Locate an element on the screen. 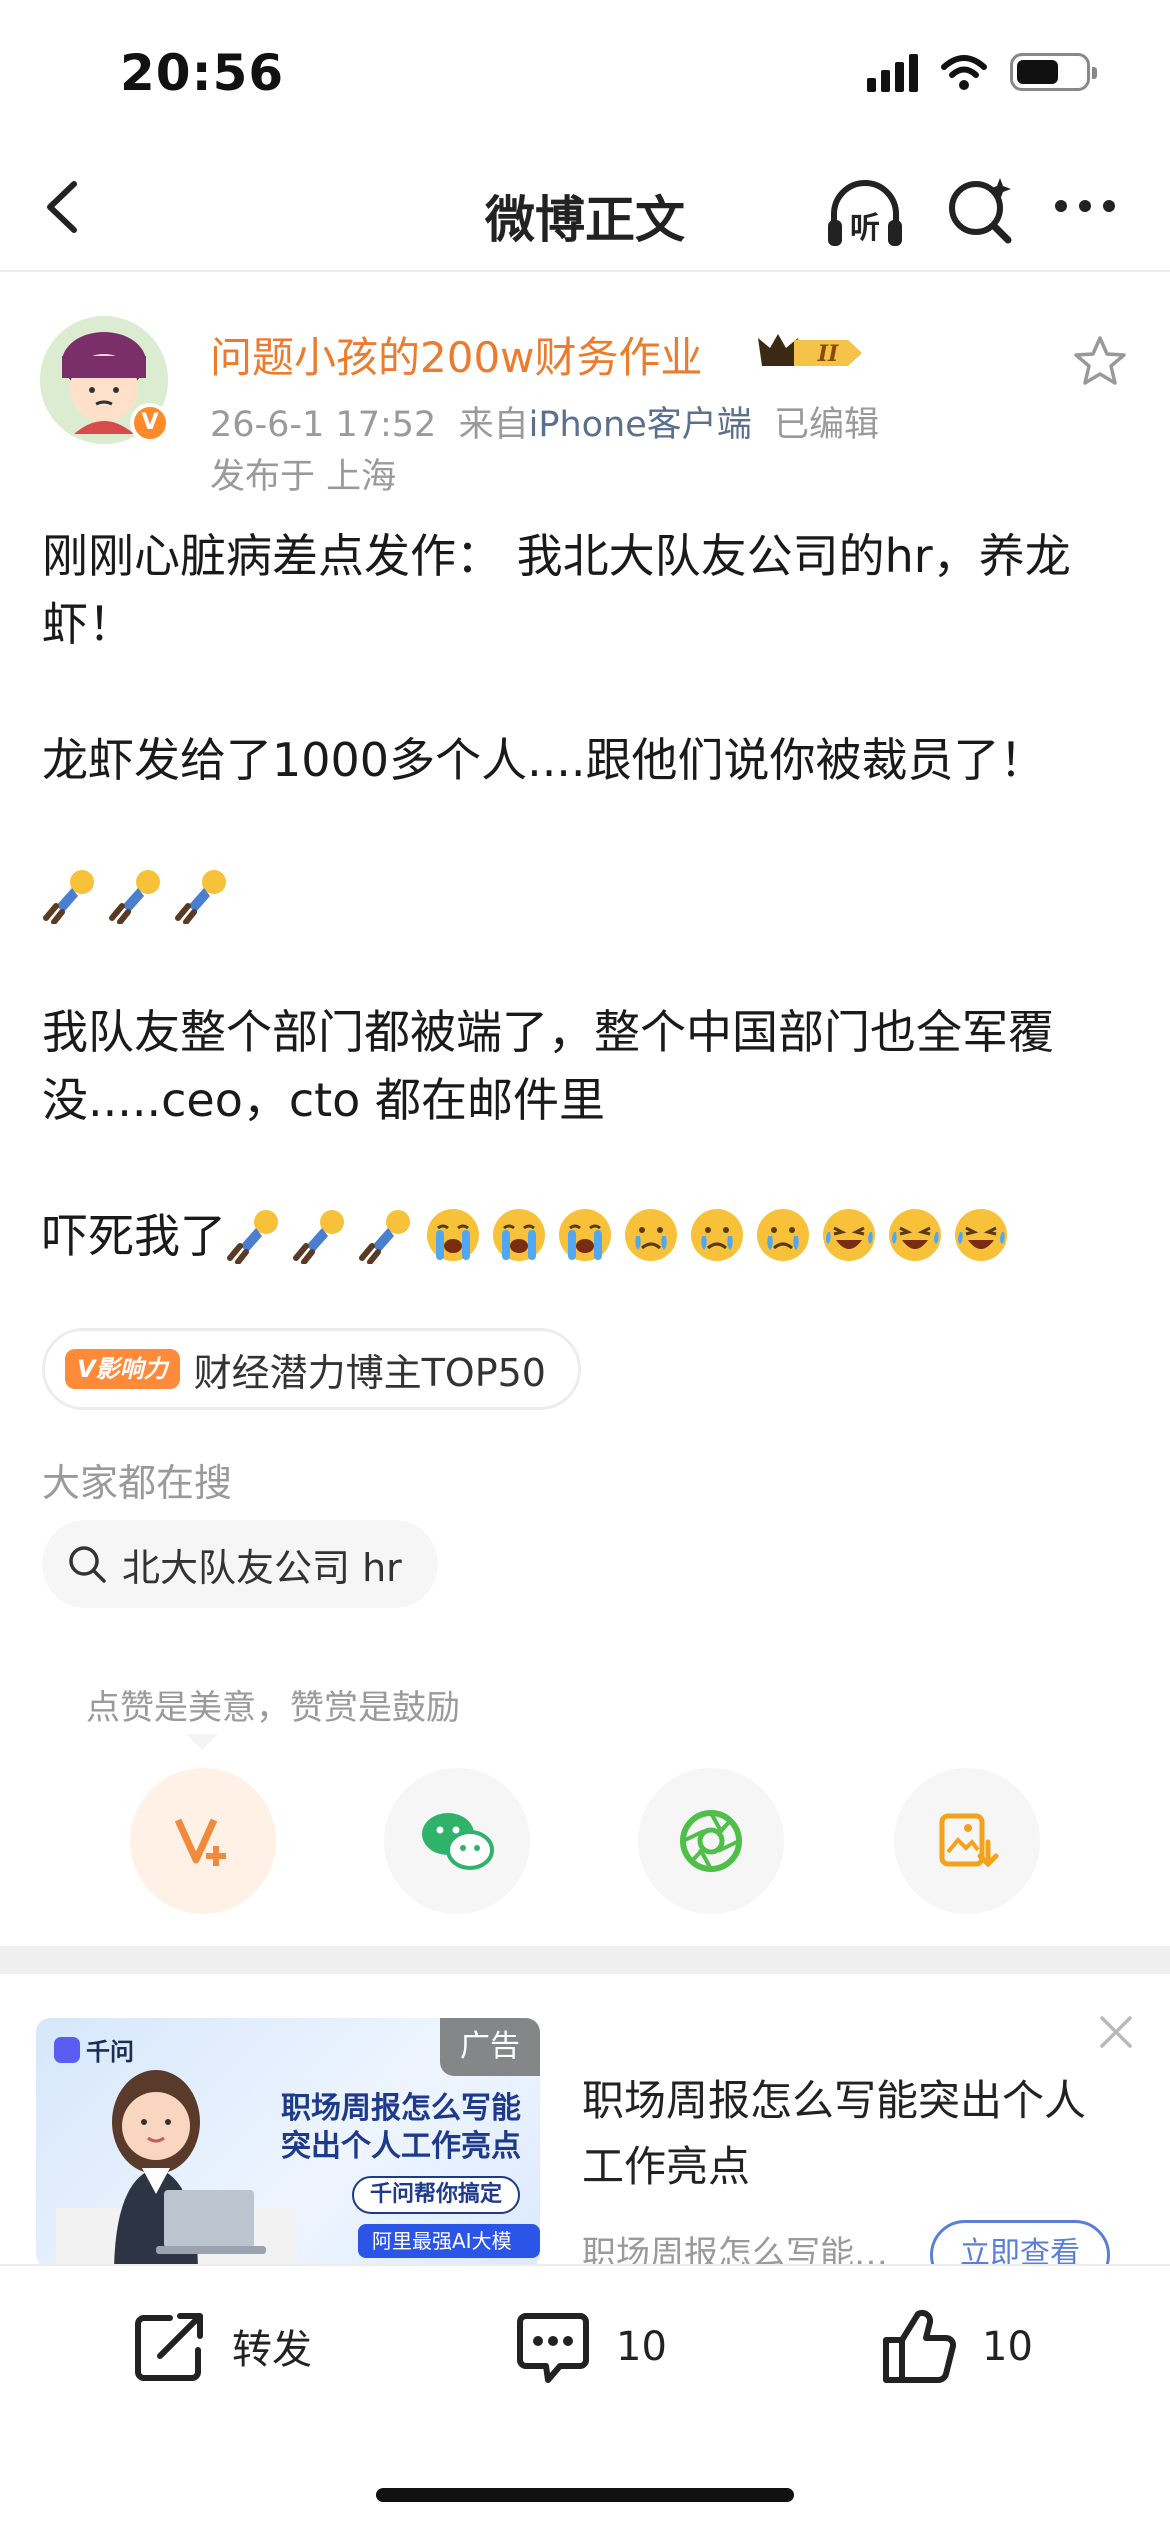  comment-count: 10 is located at coordinates (641, 2347).